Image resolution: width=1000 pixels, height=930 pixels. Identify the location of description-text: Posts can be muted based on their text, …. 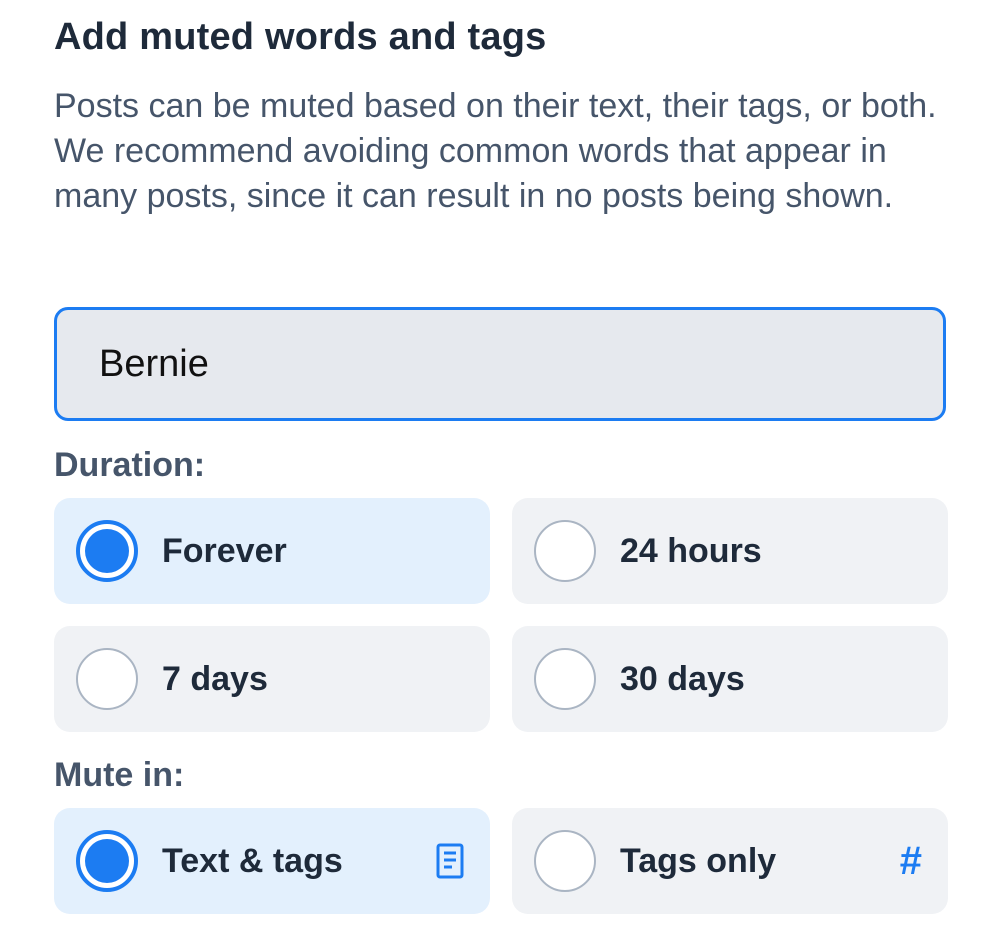
(495, 151).